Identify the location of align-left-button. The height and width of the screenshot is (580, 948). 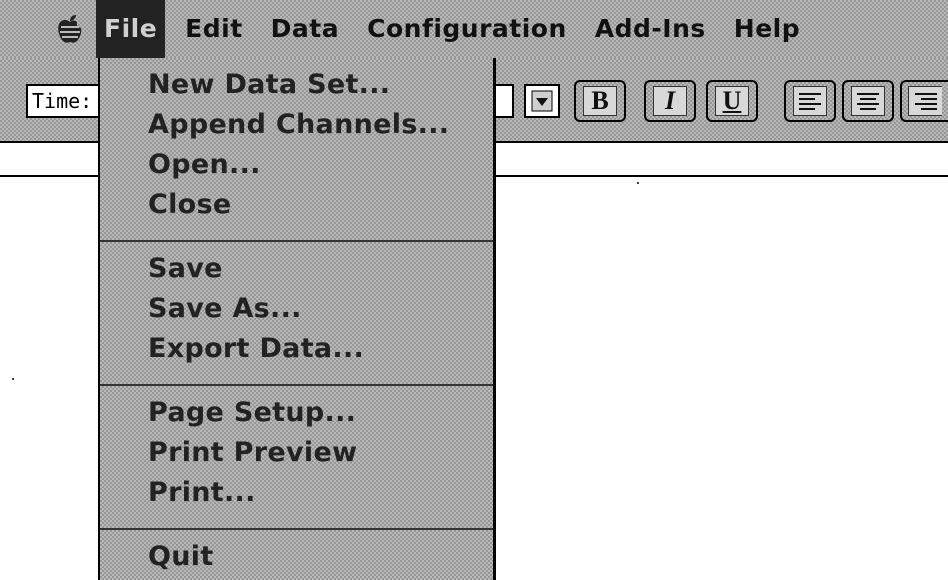
(810, 101).